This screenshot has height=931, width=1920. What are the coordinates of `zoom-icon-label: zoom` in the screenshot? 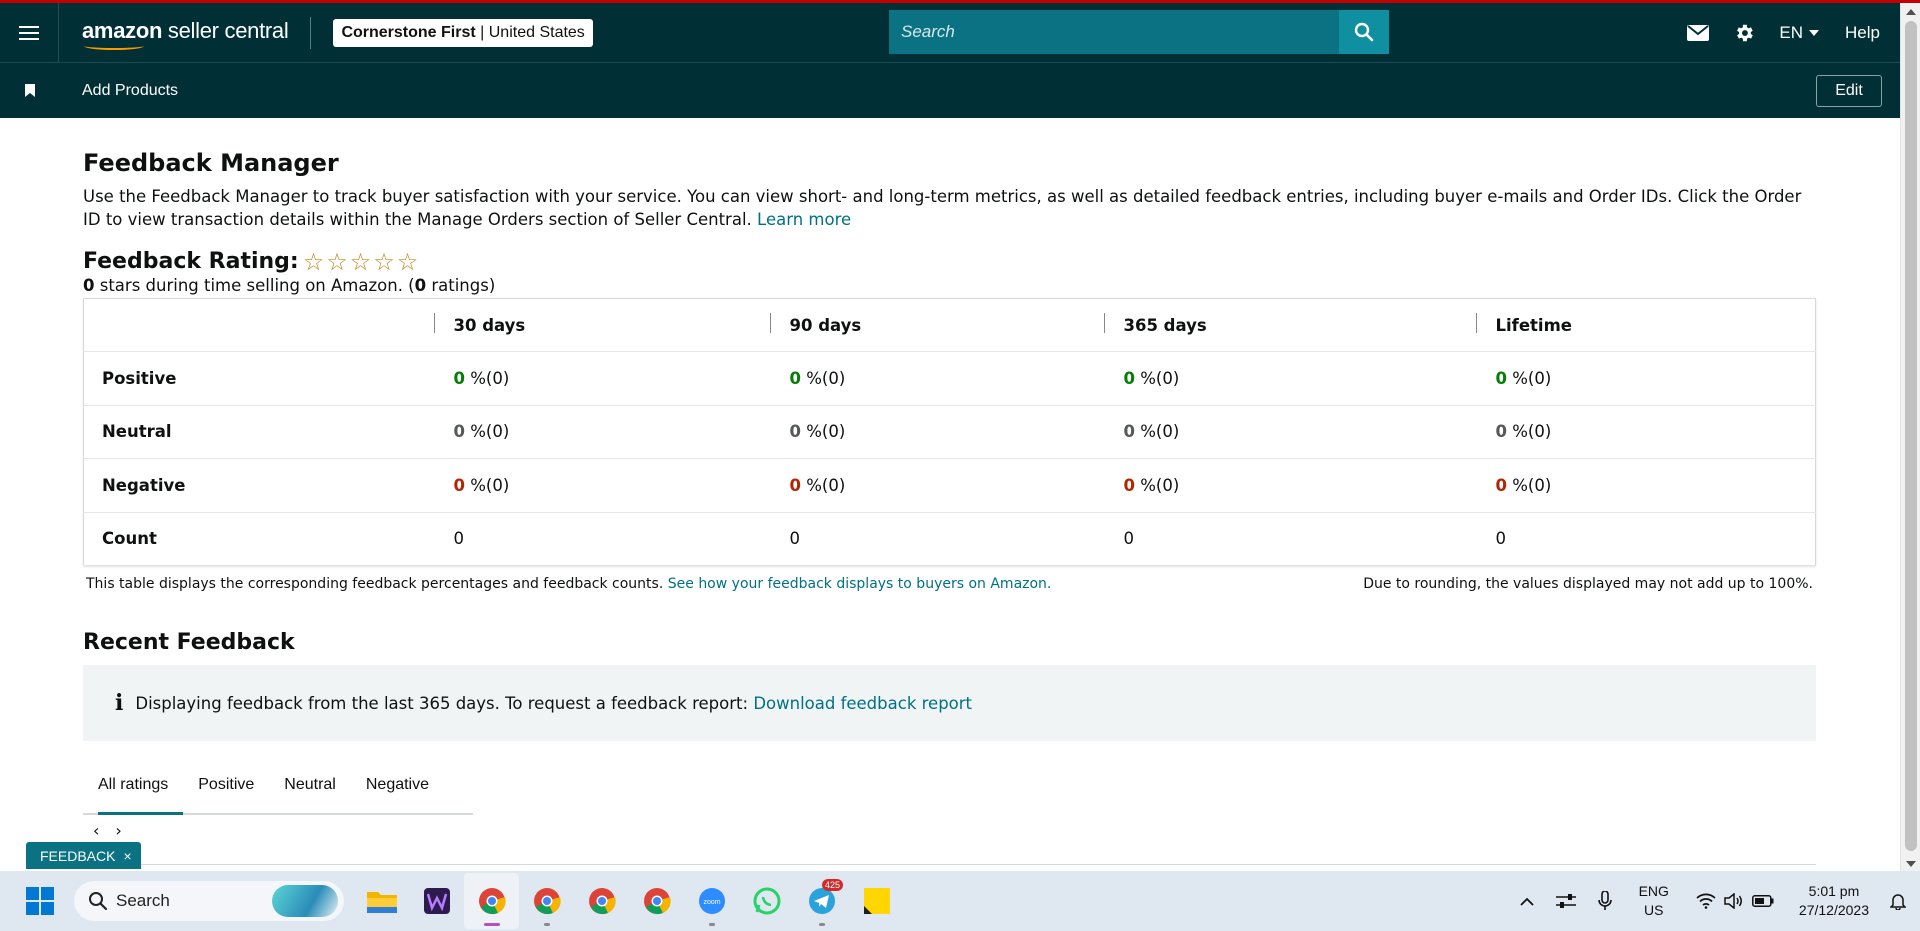 It's located at (711, 902).